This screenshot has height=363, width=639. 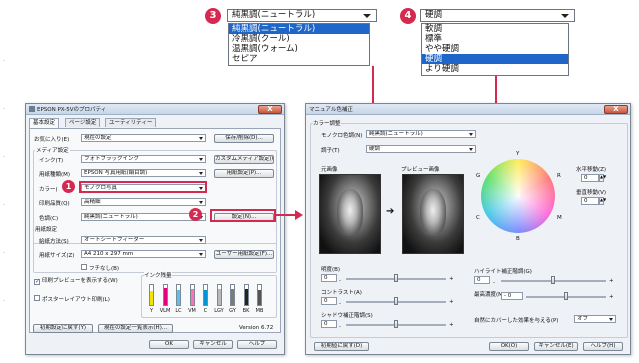 What do you see at coordinates (553, 280) in the screenshot?
I see `highlight-thumb` at bounding box center [553, 280].